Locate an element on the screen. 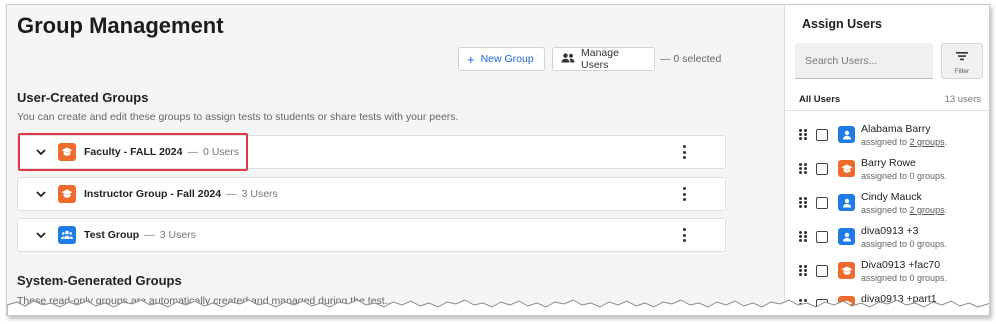 The width and height of the screenshot is (996, 324). search-users-input is located at coordinates (864, 61).